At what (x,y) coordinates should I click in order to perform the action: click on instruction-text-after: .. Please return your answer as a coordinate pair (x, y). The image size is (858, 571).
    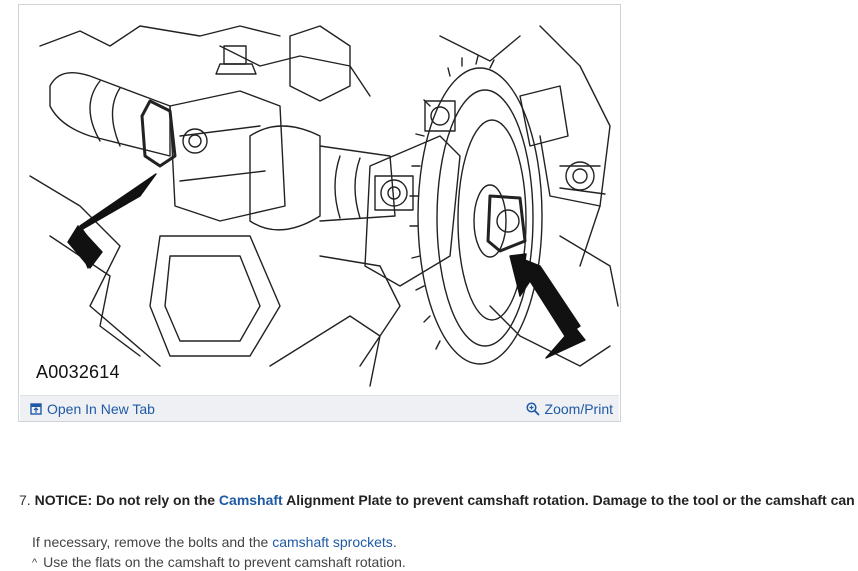
    Looking at the image, I should click on (394, 542).